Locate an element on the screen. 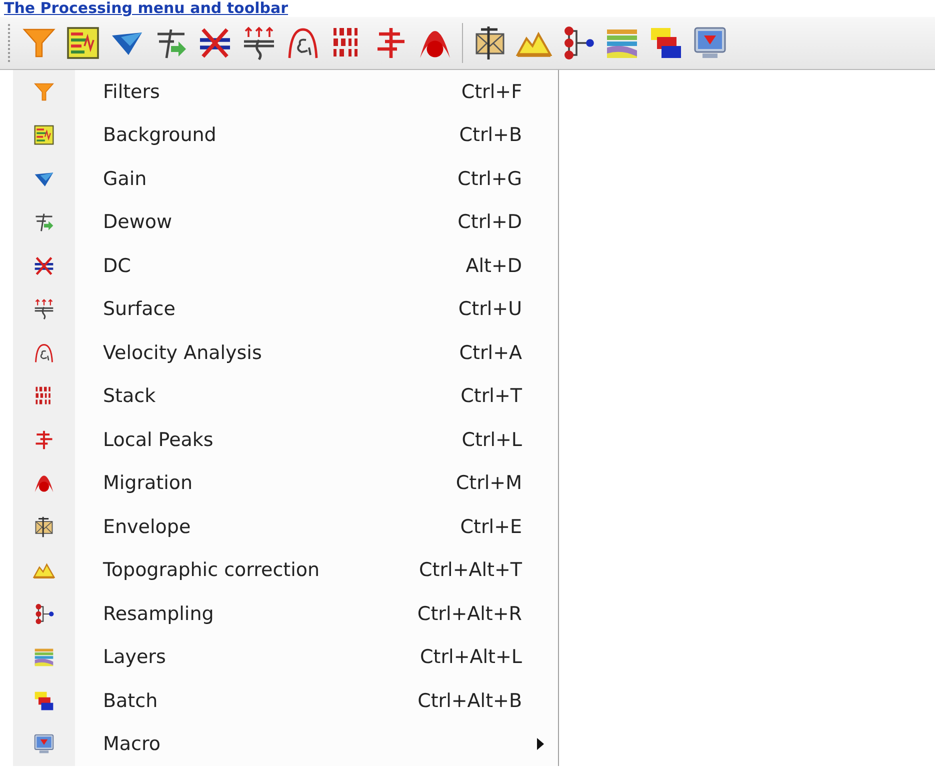  menu-item: Macro is located at coordinates (285, 744).